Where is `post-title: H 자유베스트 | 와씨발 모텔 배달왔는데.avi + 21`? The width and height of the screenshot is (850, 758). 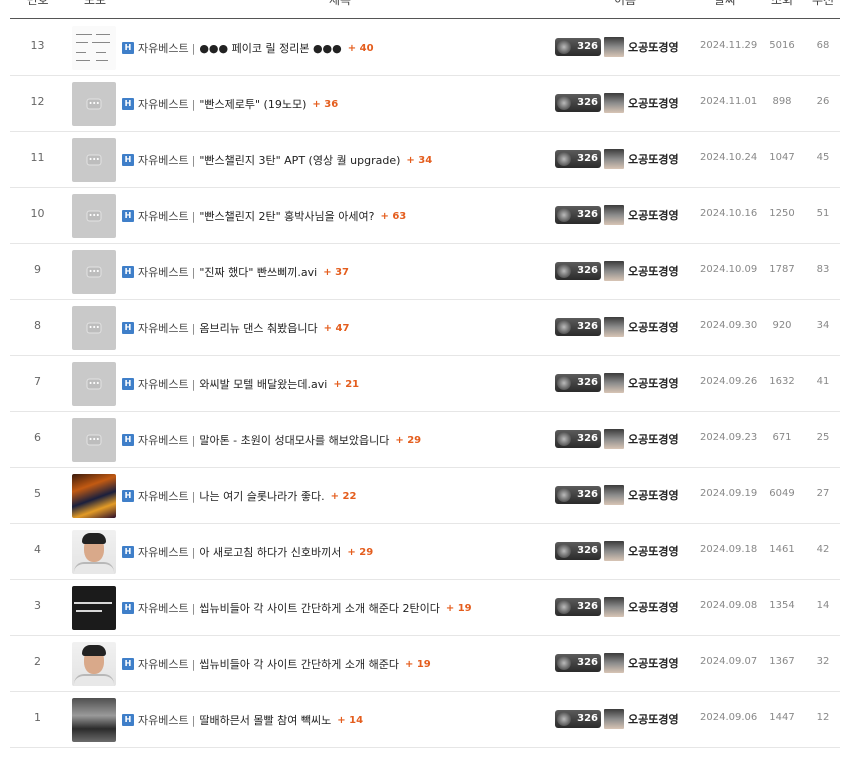
post-title: H 자유베스트 | 와씨발 모텔 배달왔는데.avi + 21 is located at coordinates (240, 384).